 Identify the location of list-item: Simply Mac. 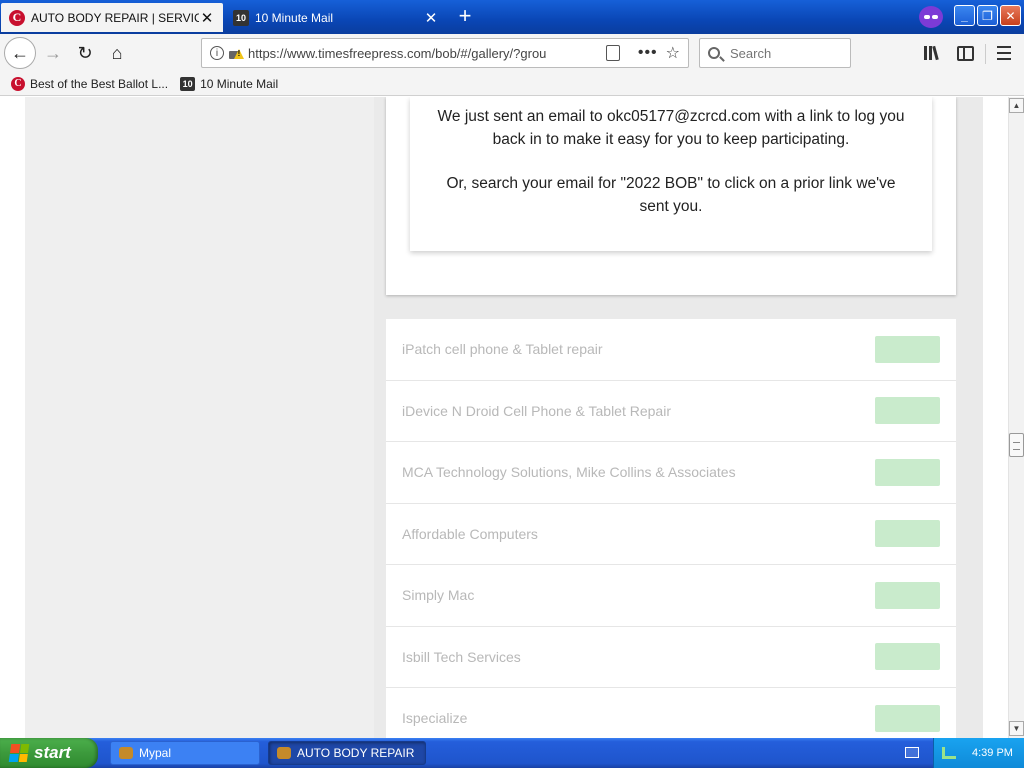
(671, 596).